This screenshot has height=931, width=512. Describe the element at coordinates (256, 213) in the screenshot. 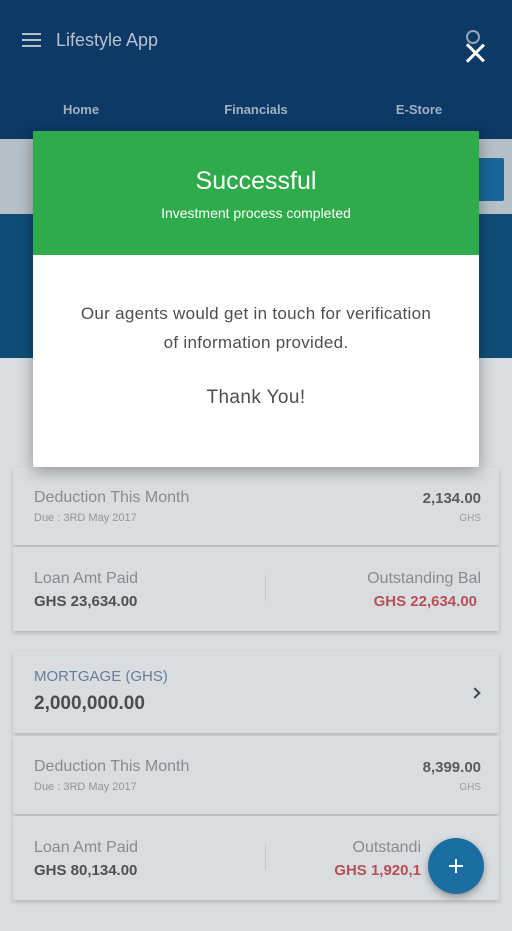

I see `dialog-subtitle: Investment process completed` at that location.